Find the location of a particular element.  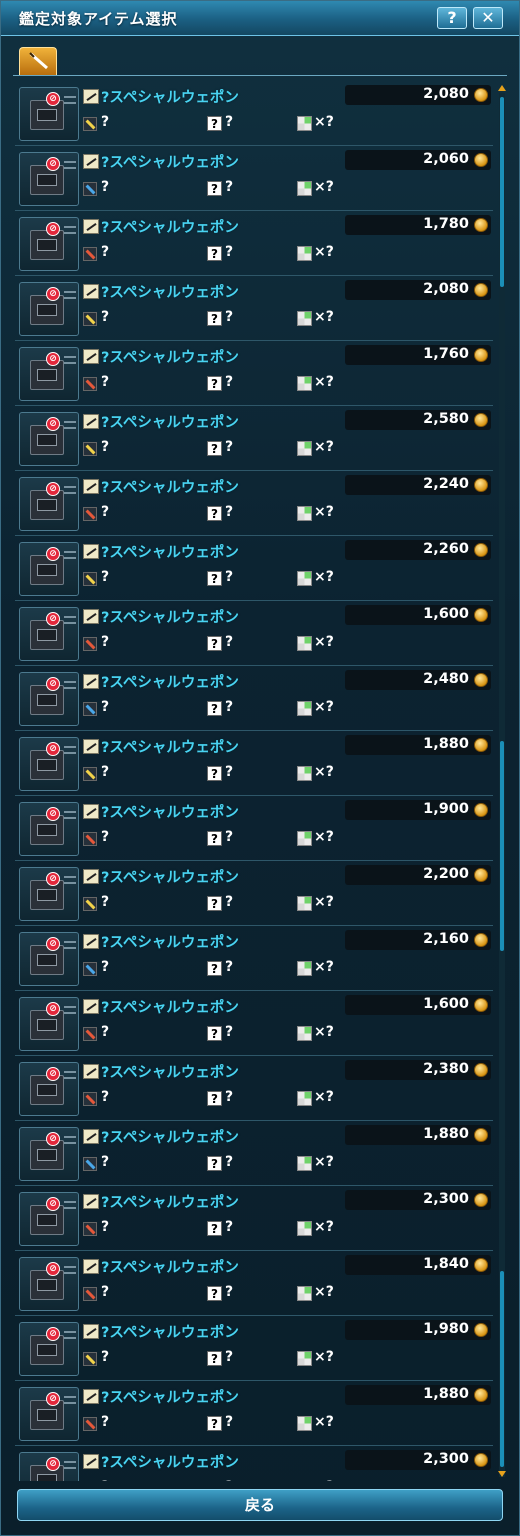

price-box: 2,260 is located at coordinates (418, 550).